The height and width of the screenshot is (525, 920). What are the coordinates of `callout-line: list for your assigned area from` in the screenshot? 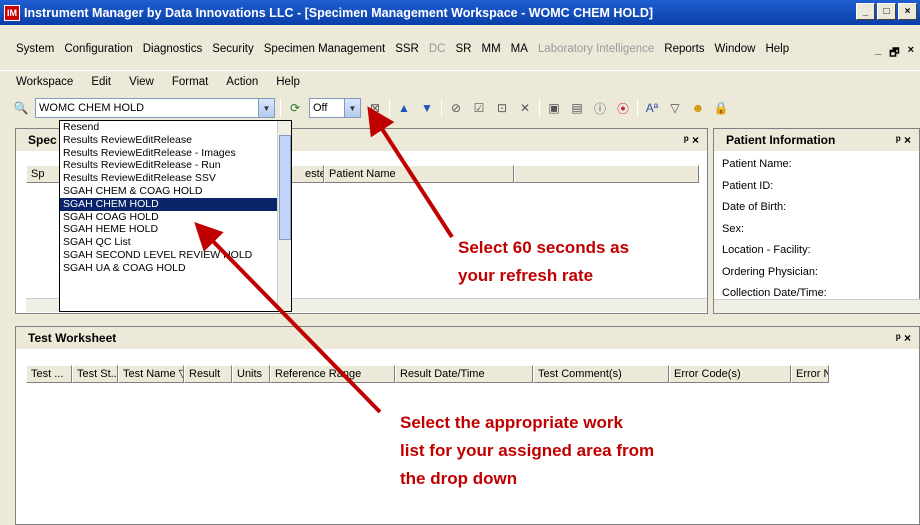 It's located at (527, 450).